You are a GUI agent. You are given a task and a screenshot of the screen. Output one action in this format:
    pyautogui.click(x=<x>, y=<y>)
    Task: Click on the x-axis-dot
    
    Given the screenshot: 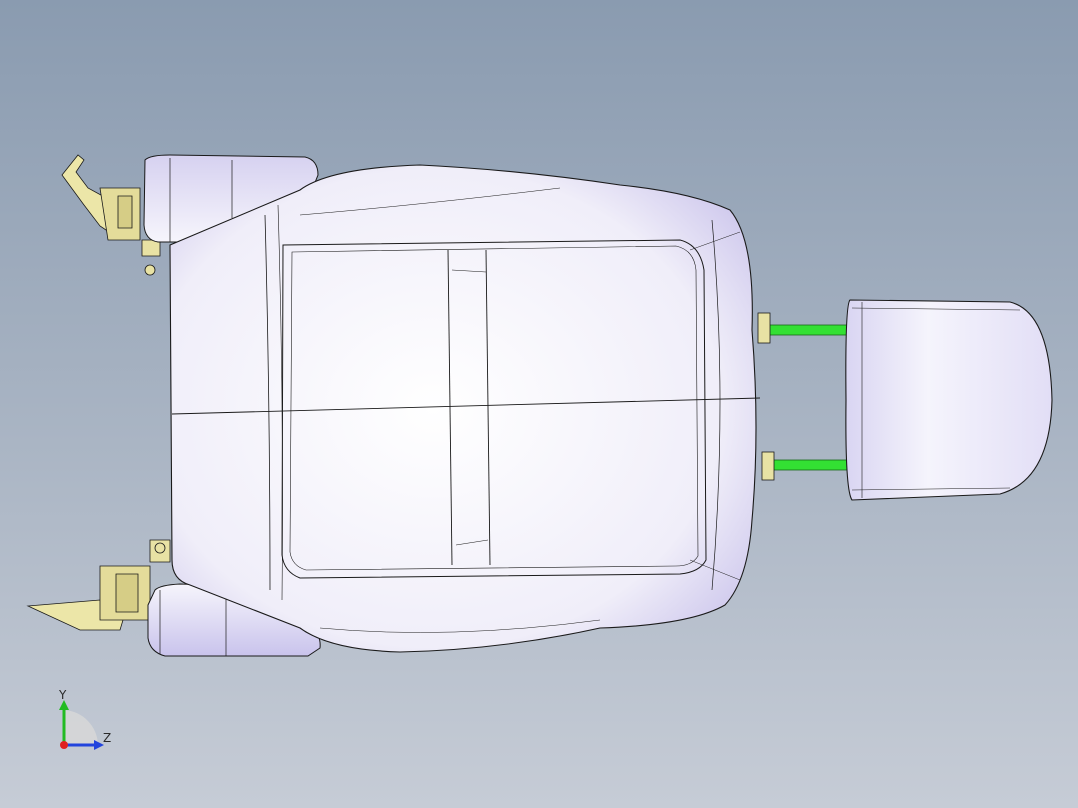 What is the action you would take?
    pyautogui.click(x=64, y=745)
    